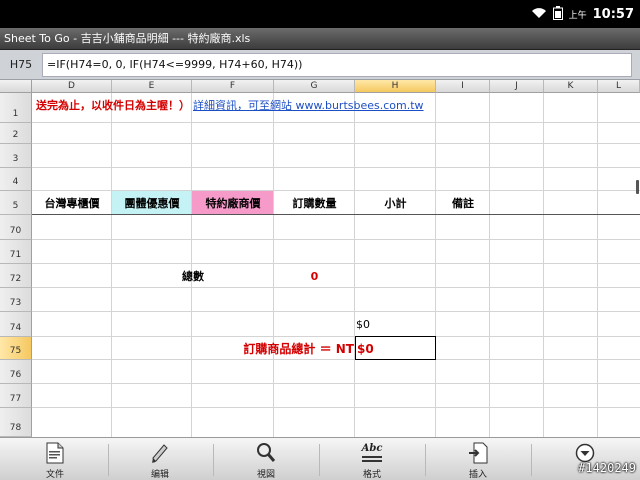  I want to click on header-group-price: 團體優惠價, so click(152, 203).